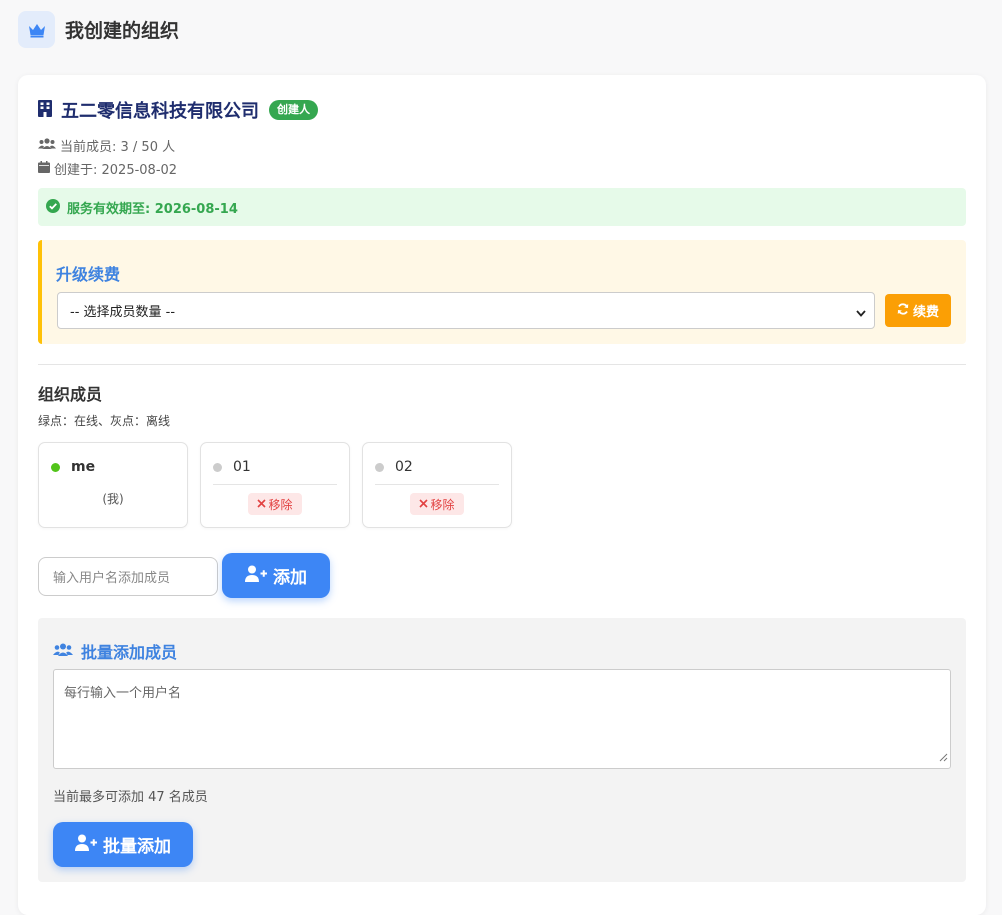 The width and height of the screenshot is (1002, 915). I want to click on member-card: me (我), so click(113, 485).